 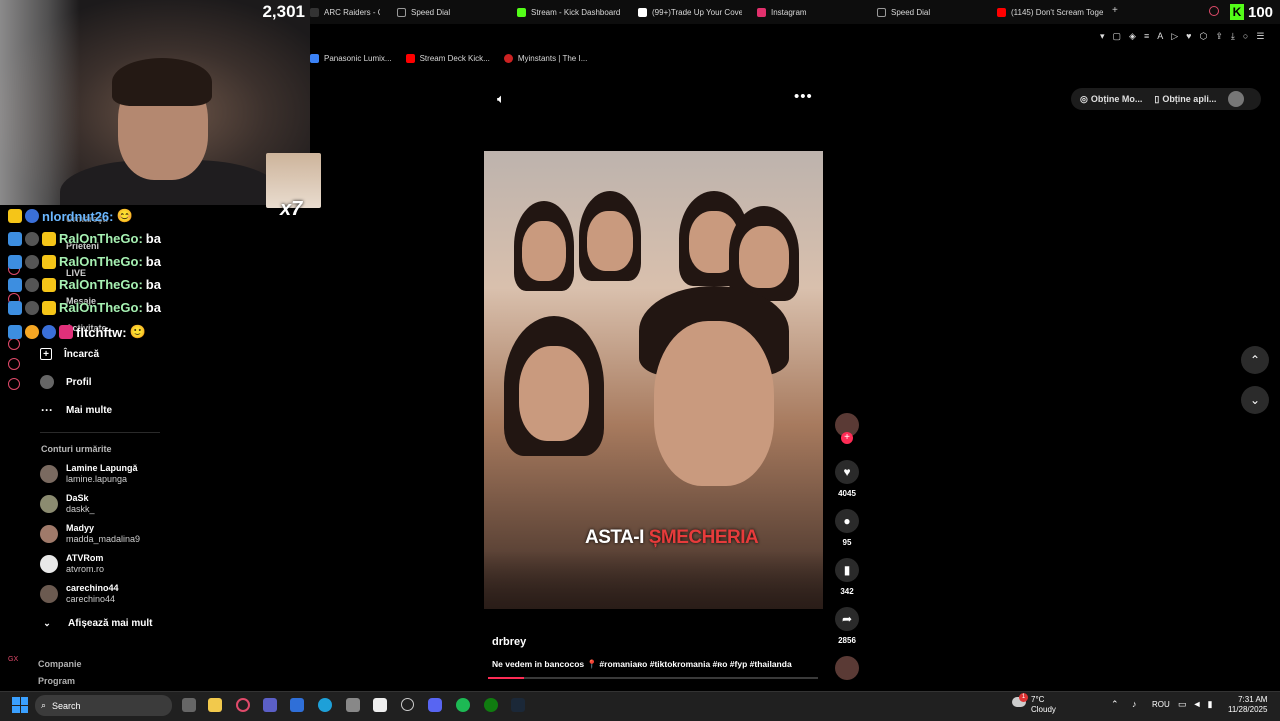 I want to click on tab-label: Speed Dial, so click(x=911, y=12).